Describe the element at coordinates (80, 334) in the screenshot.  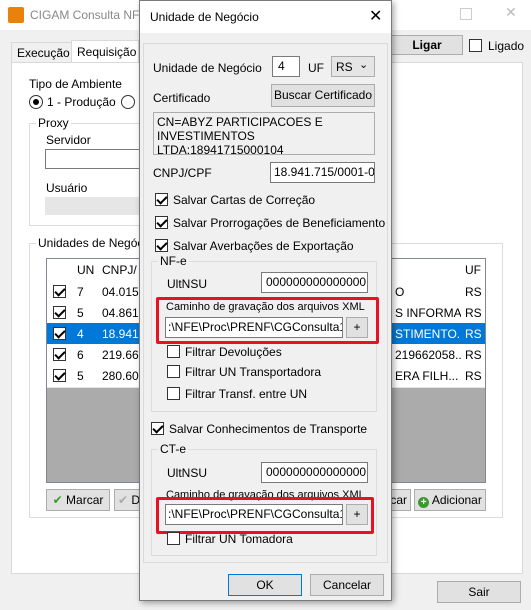
I see `table-cell-un: 4` at that location.